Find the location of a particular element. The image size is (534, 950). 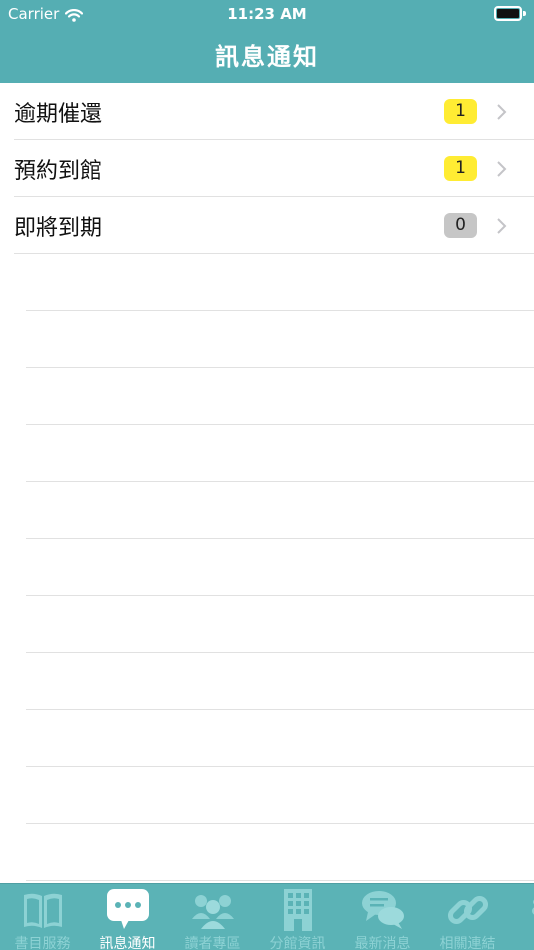

status-time: 11:23 AM is located at coordinates (267, 14).